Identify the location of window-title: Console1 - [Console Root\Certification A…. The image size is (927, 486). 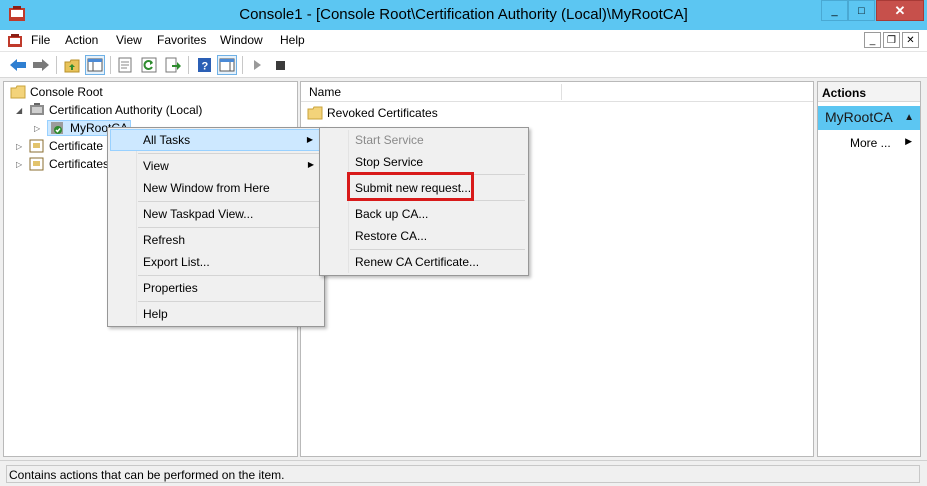
(463, 14).